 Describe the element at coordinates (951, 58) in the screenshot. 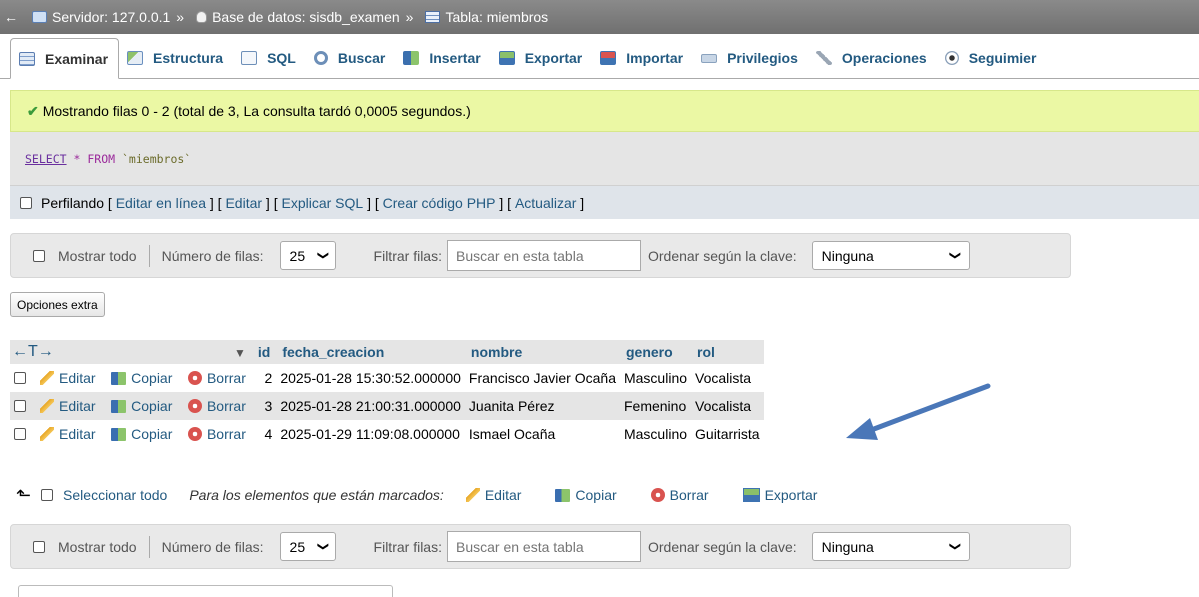

I see `tracking-icon` at that location.